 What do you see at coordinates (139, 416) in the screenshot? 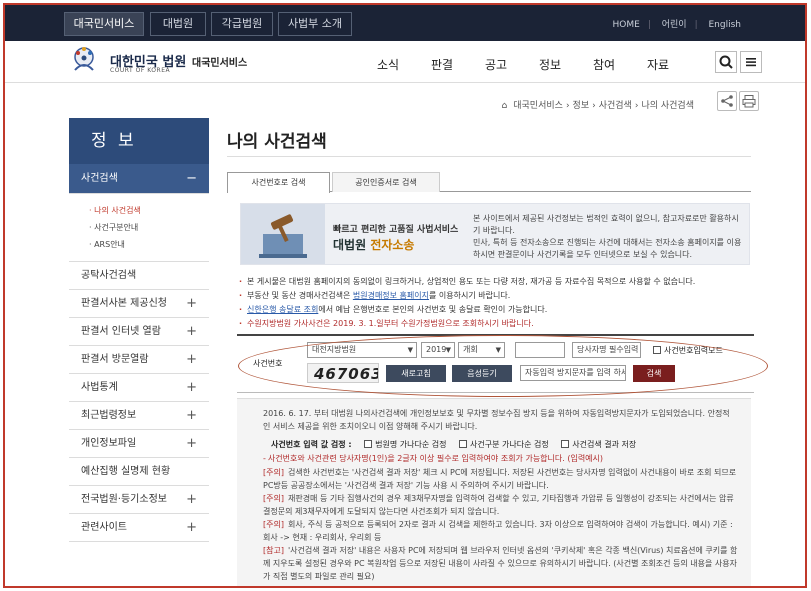
I see `sidebar-item-recent-laws: 최근법령정보 +` at bounding box center [139, 416].